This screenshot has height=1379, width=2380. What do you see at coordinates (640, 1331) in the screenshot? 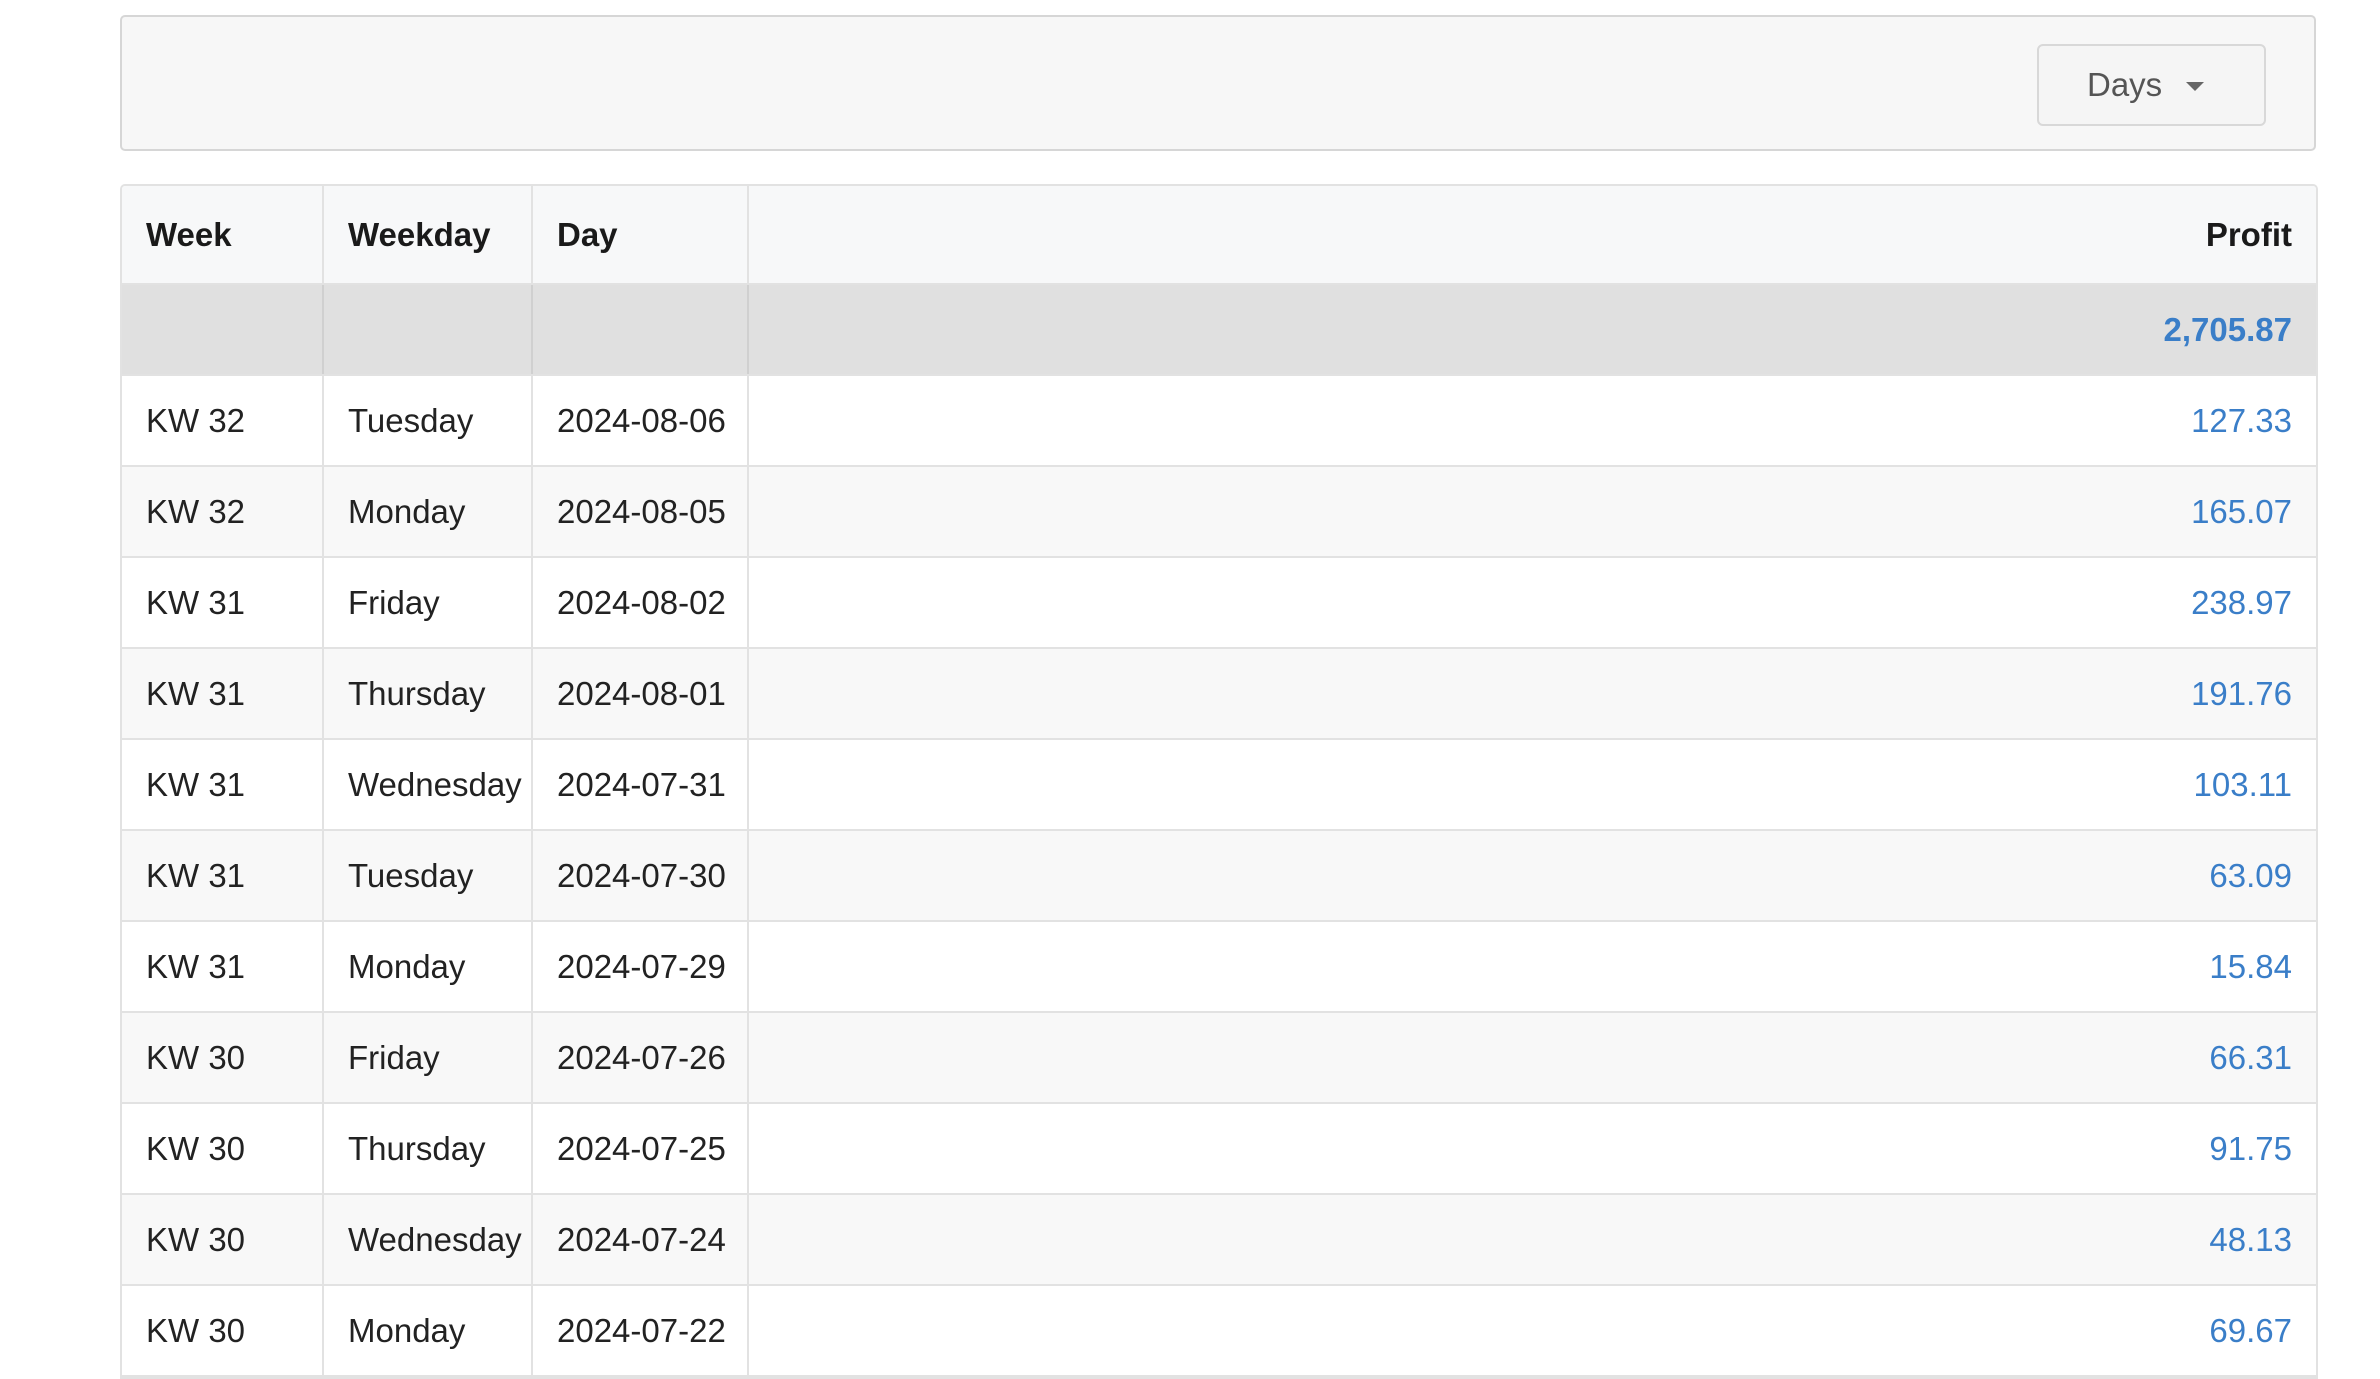
I see `day-cell: 2024-07-22` at bounding box center [640, 1331].